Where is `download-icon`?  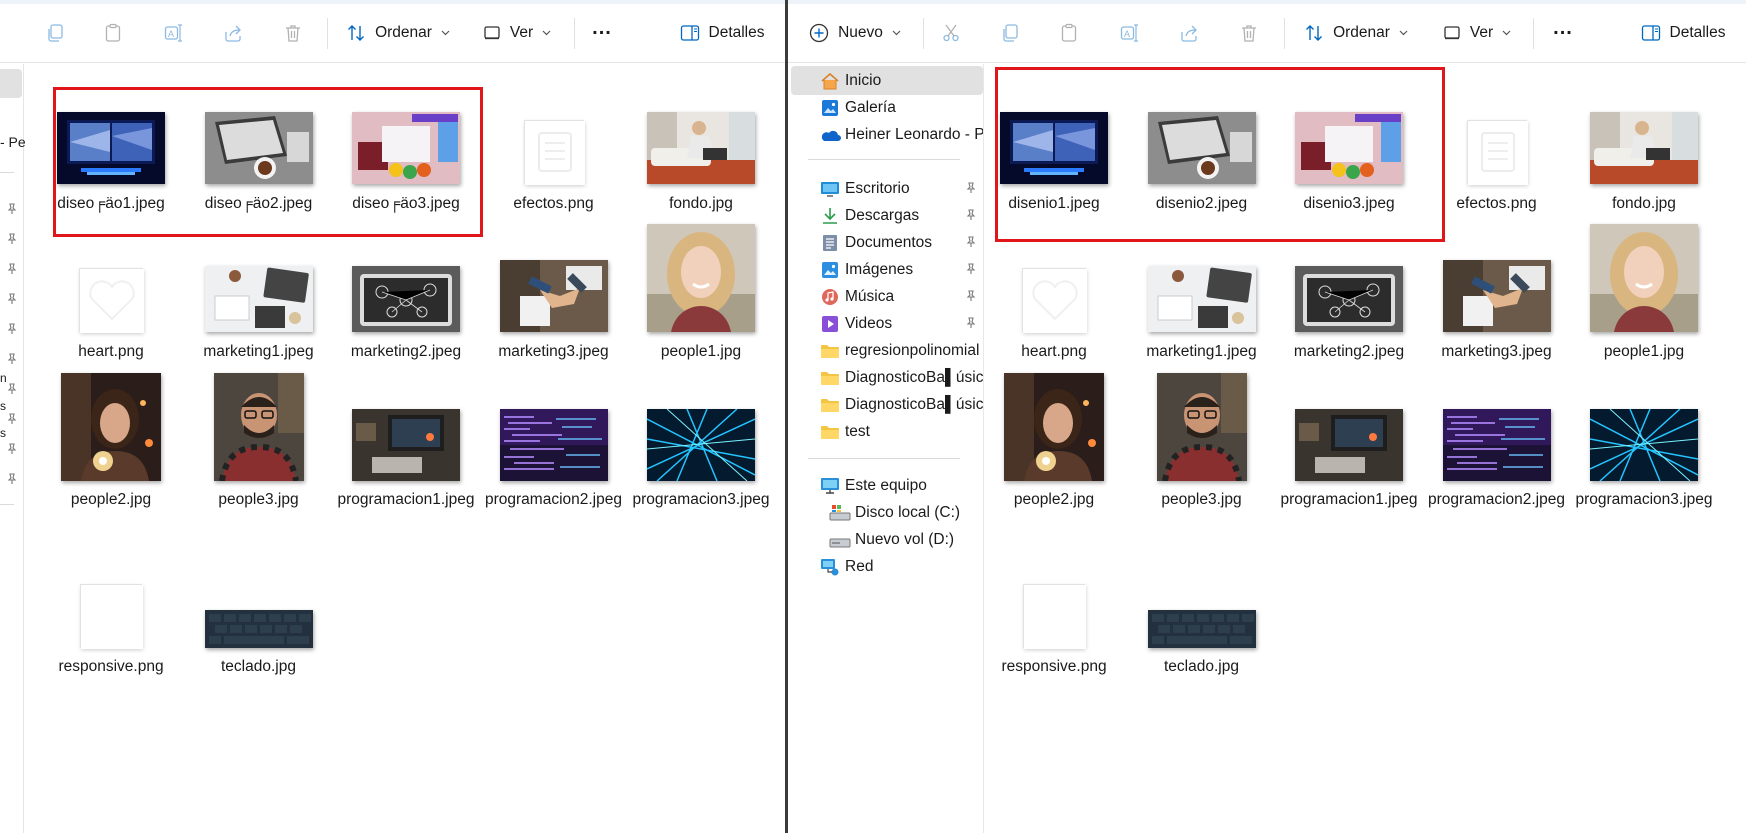 download-icon is located at coordinates (830, 216).